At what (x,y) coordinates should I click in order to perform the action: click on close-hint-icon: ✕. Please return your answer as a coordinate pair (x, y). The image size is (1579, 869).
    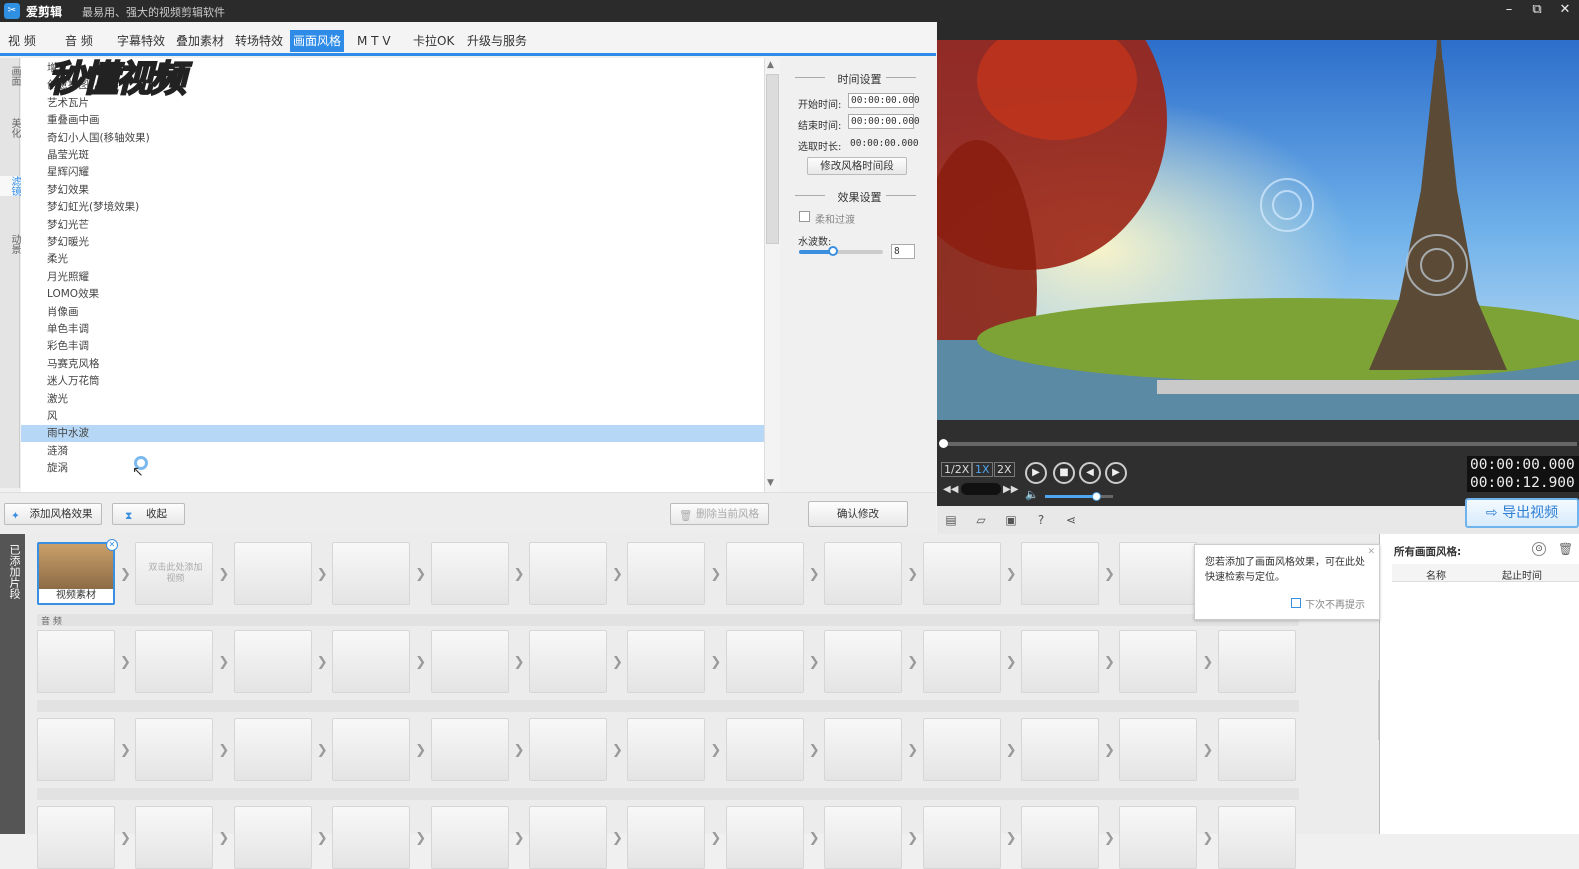
    Looking at the image, I should click on (1371, 552).